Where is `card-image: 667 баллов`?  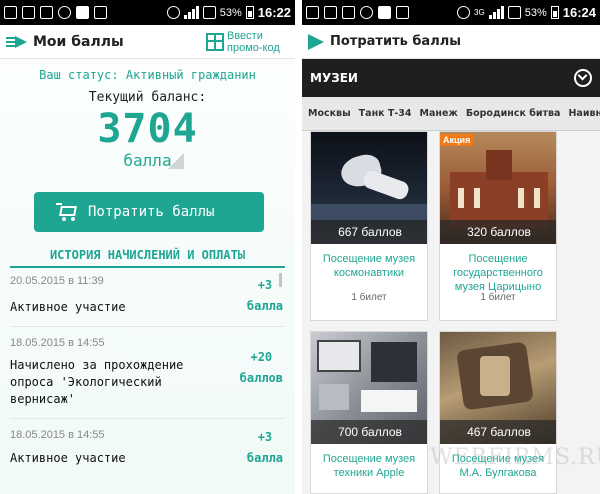
card-image: 667 баллов is located at coordinates (369, 188).